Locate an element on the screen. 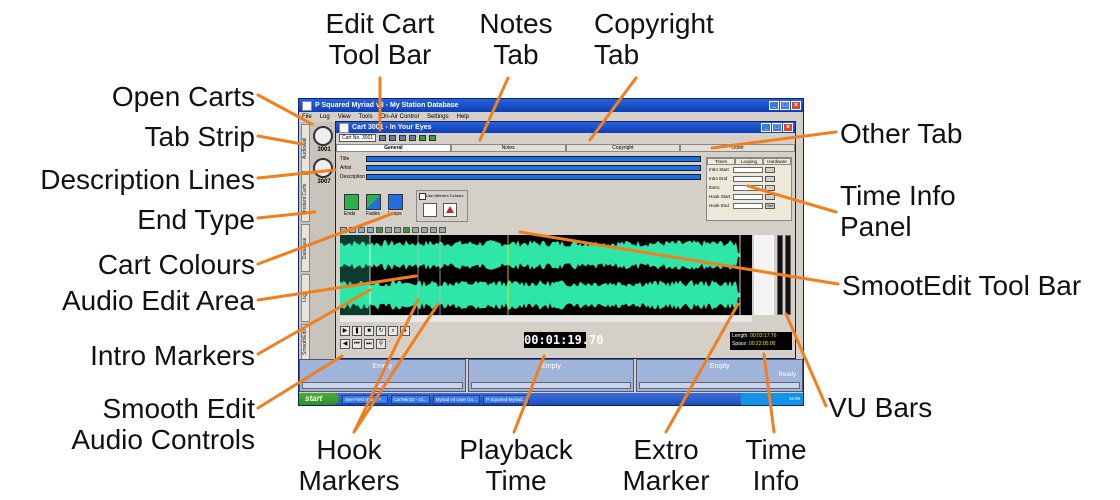  callout-intro-markers: Intro Markers is located at coordinates (172, 355).